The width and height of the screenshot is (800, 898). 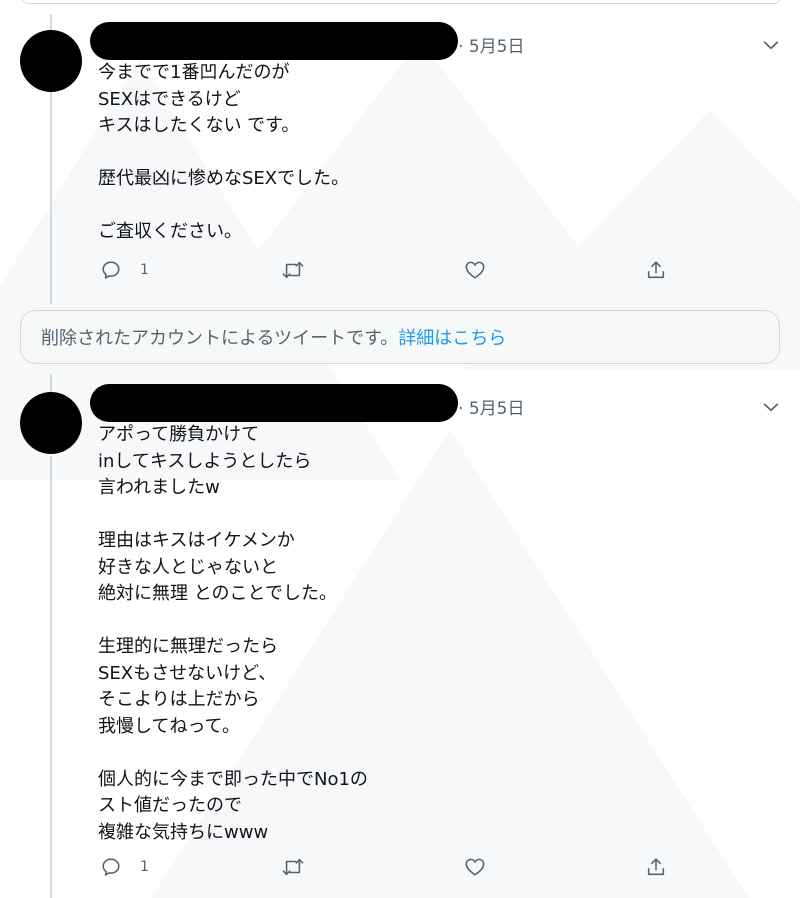 What do you see at coordinates (452, 337) in the screenshot?
I see `details-link: 詳細はこちら` at bounding box center [452, 337].